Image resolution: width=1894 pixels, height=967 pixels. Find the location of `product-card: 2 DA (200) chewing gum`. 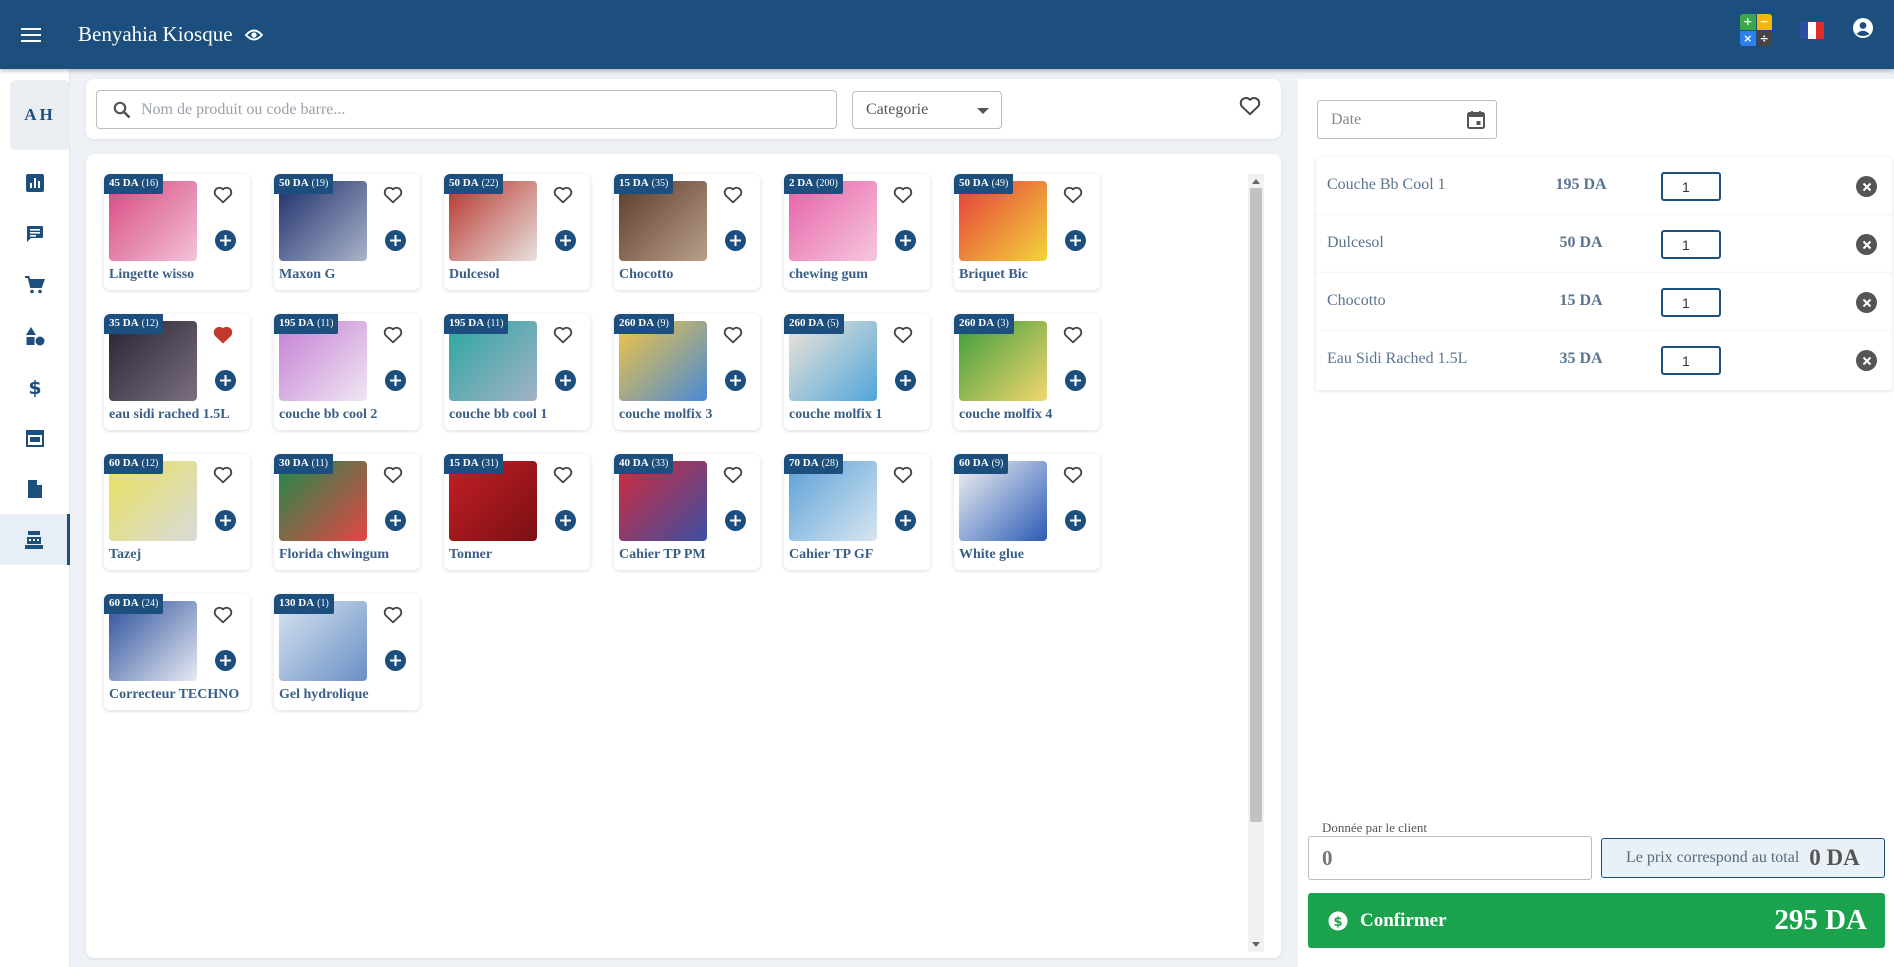

product-card: 2 DA (200) chewing gum is located at coordinates (857, 232).